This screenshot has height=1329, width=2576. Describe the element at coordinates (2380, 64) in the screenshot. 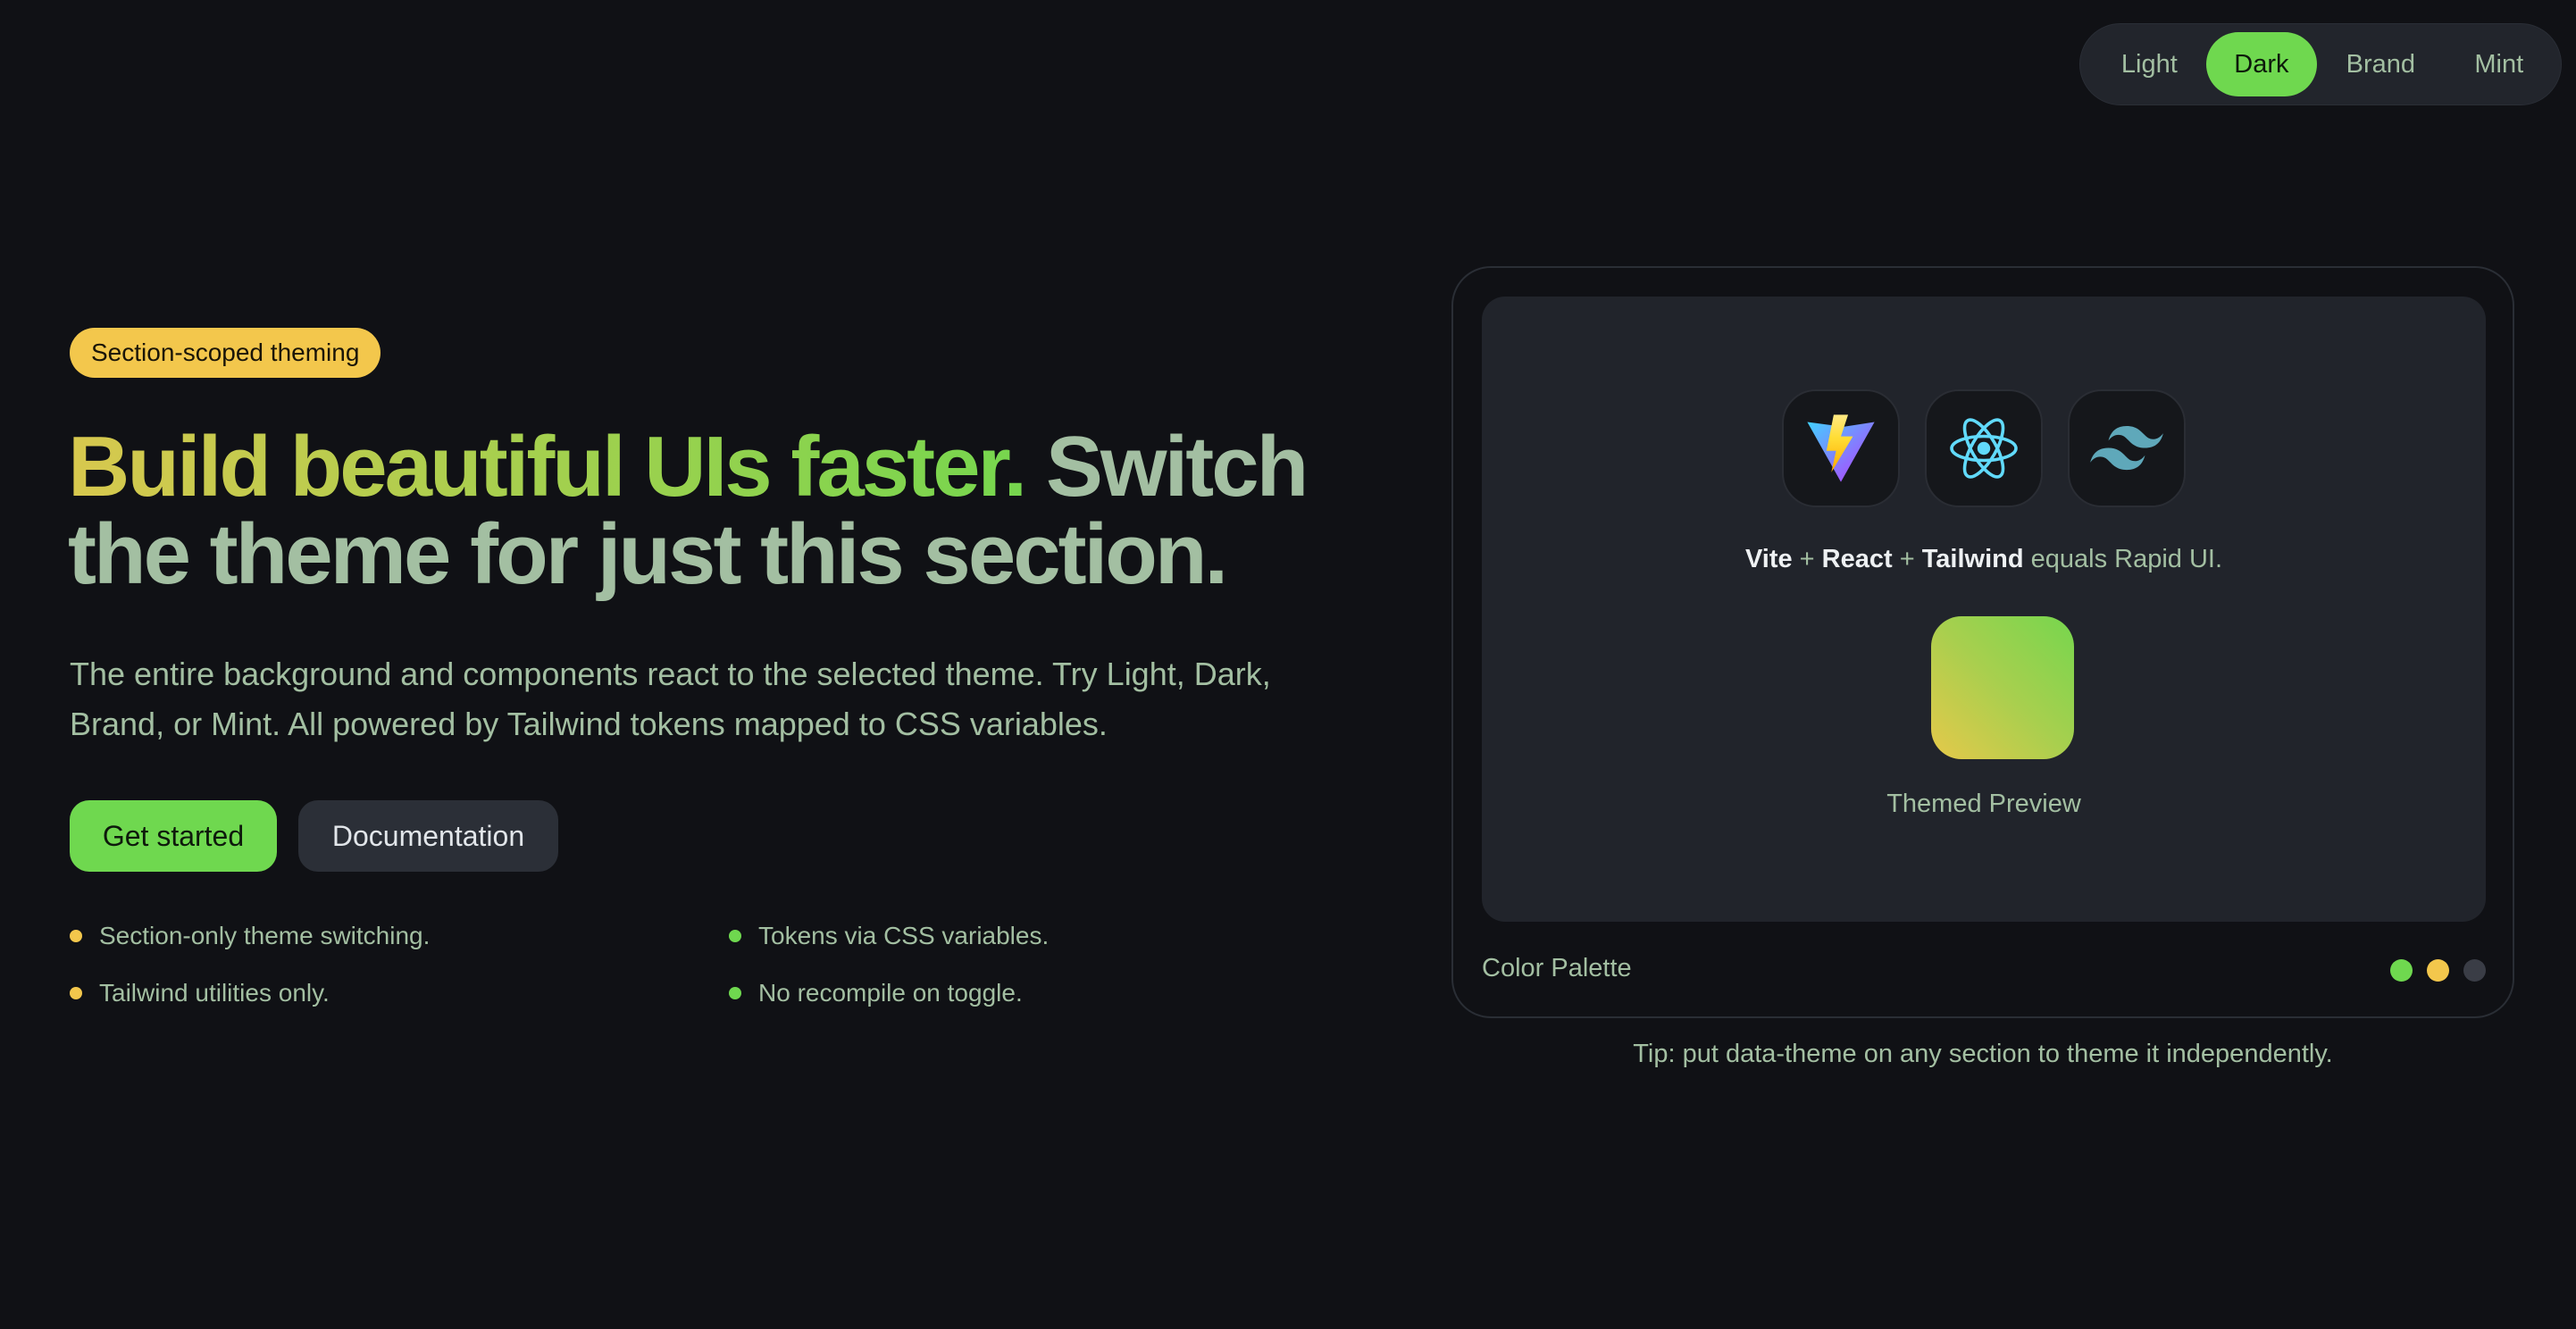

I see `theme-option-brand: Brand` at that location.